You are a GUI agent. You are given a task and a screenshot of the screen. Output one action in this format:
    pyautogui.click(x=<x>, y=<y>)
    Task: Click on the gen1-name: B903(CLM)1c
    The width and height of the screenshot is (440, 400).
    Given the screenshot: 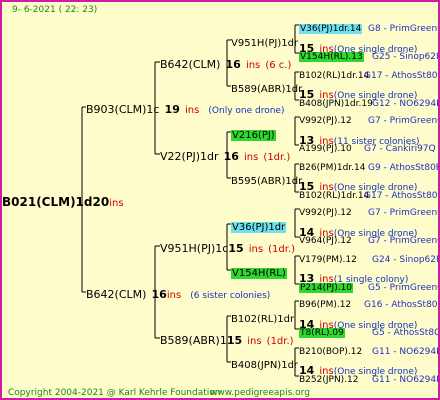 What is the action you would take?
    pyautogui.click(x=123, y=109)
    